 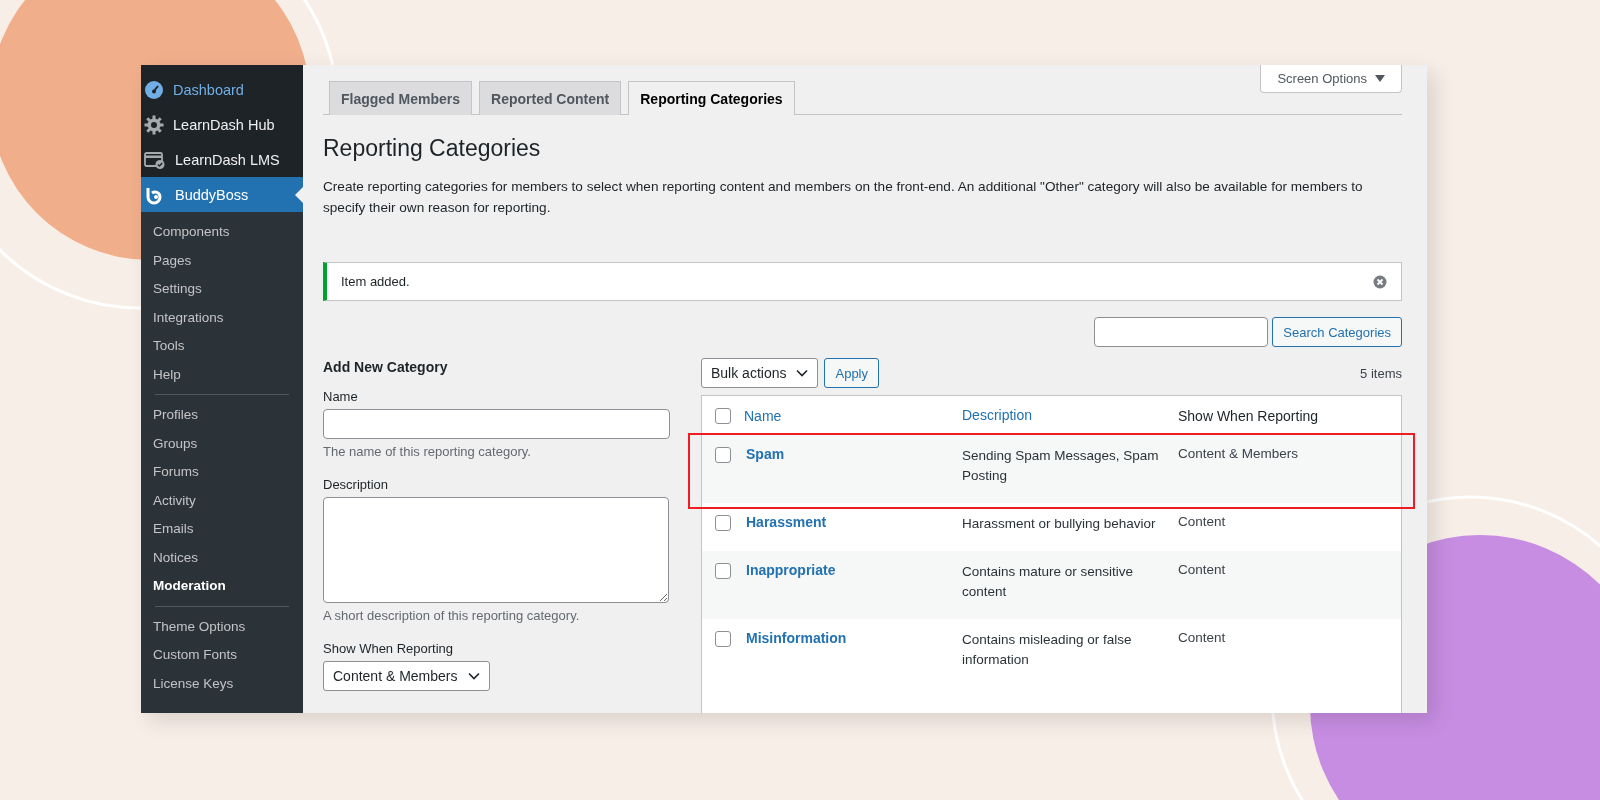 I want to click on page-title: Reporting Categories, so click(x=432, y=148).